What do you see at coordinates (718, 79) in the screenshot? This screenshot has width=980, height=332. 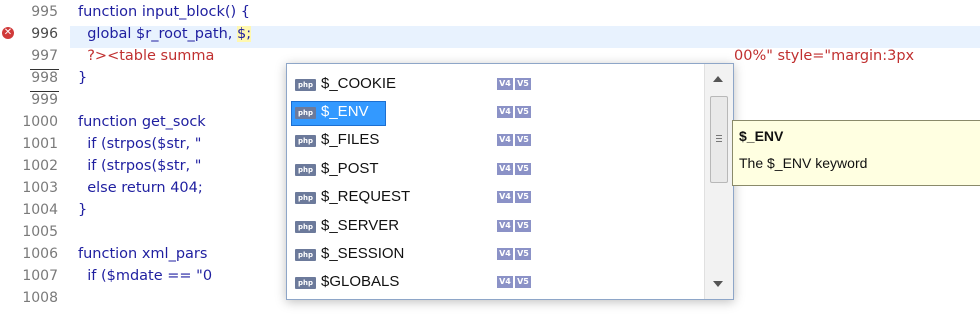 I see `scroll-up-arrow-icon` at bounding box center [718, 79].